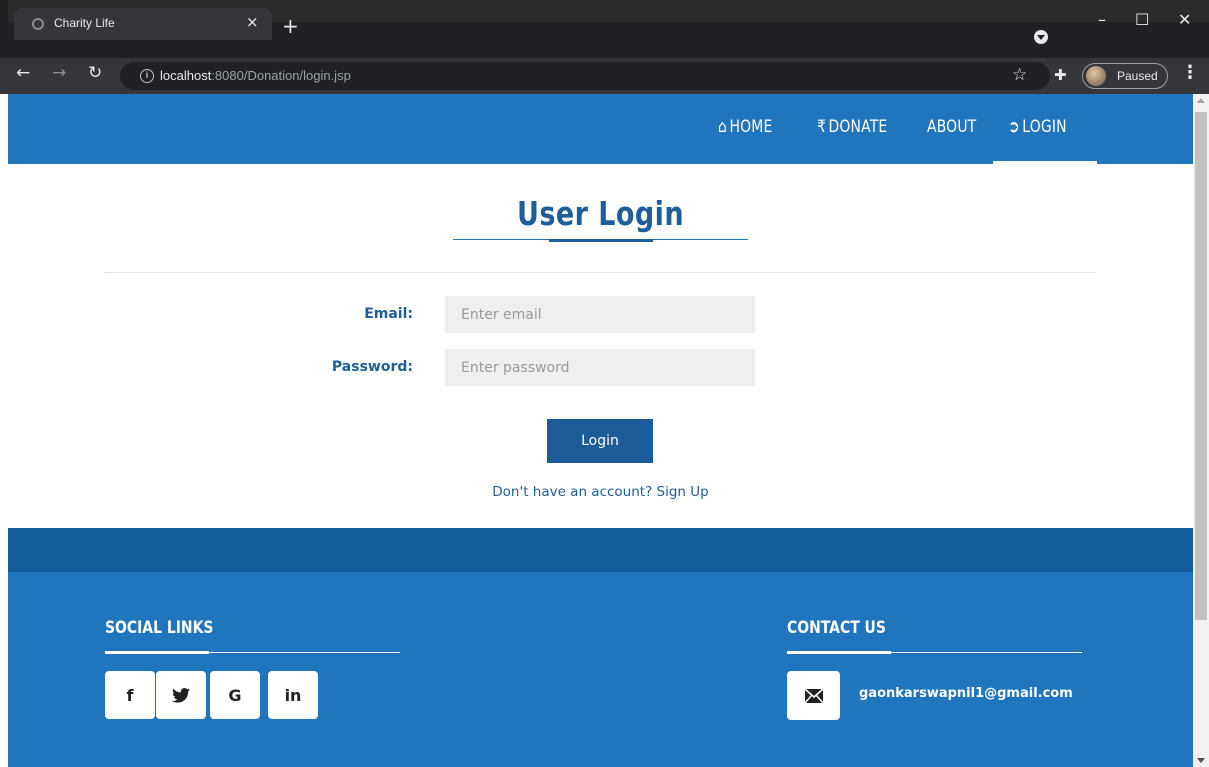  Describe the element at coordinates (723, 127) in the screenshot. I see `home-icon: ⌂` at that location.